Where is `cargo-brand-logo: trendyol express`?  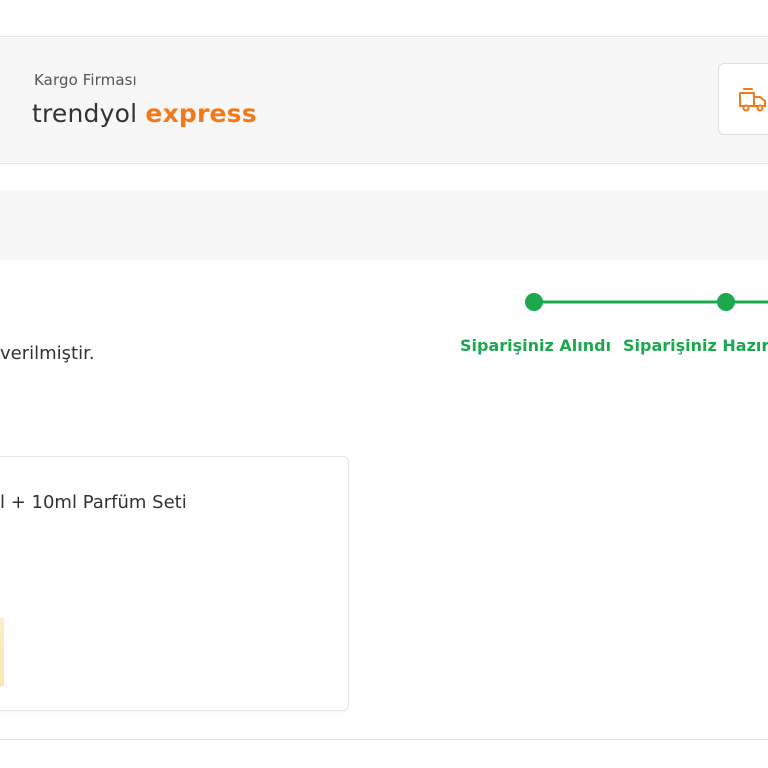 cargo-brand-logo: trendyol express is located at coordinates (144, 114).